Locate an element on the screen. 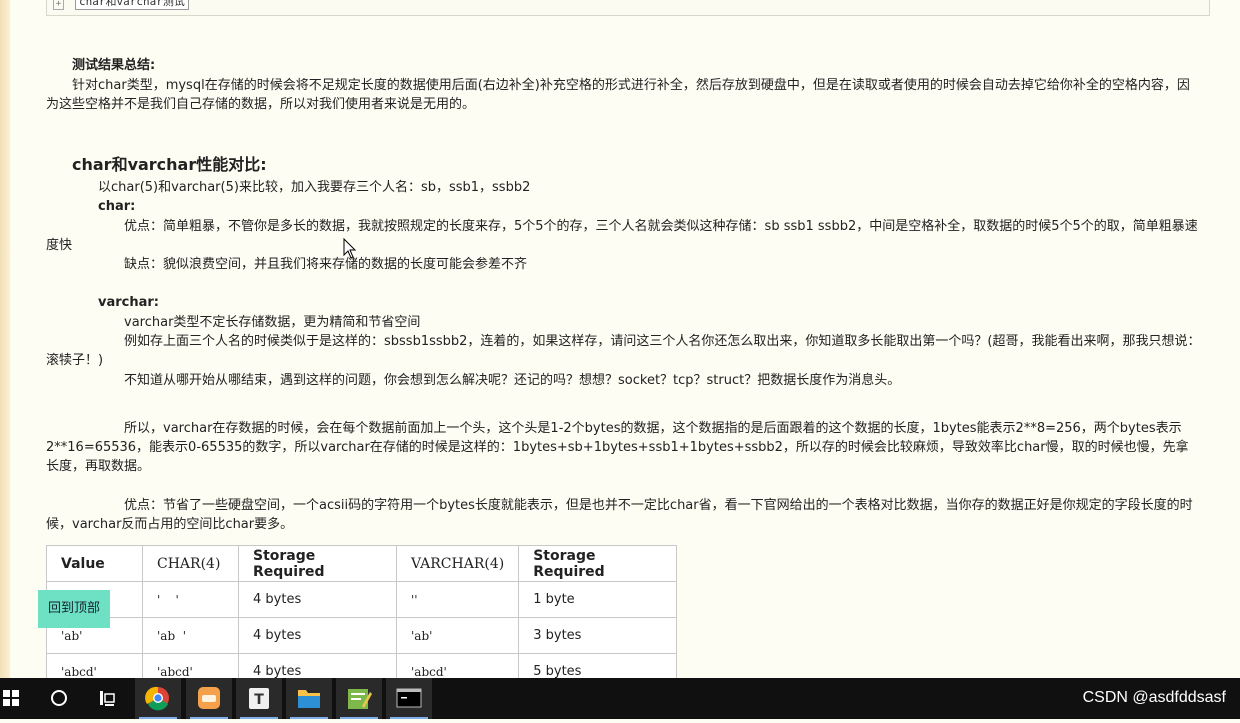 Image resolution: width=1240 pixels, height=723 pixels. char-label: char: is located at coordinates (117, 206).